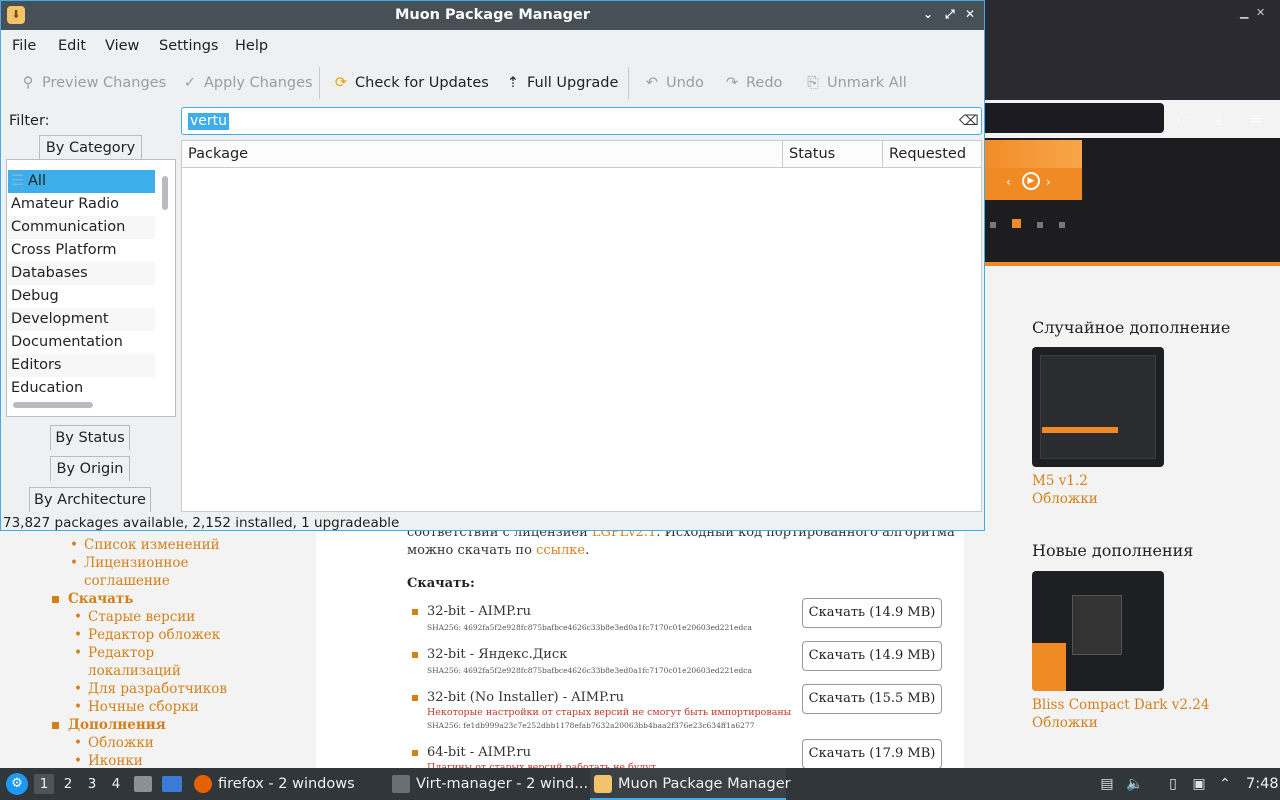 This screenshot has width=1280, height=800. Describe the element at coordinates (969, 121) in the screenshot. I see `clear-icon: ⌫` at that location.